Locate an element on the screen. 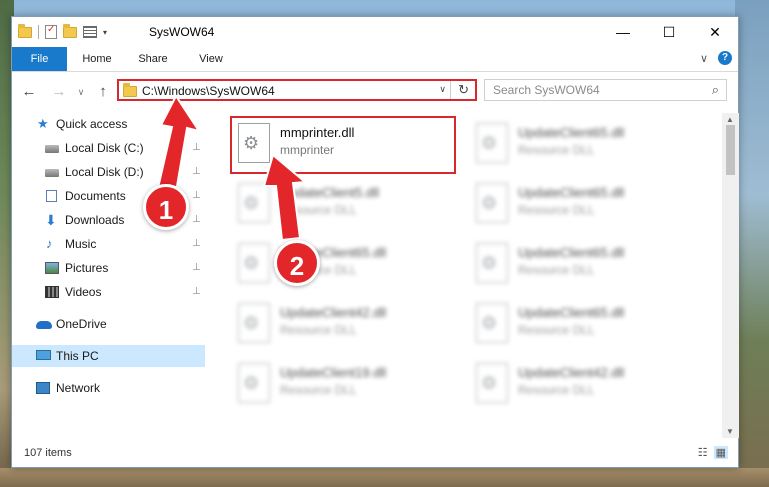 The width and height of the screenshot is (769, 487). computer-icon is located at coordinates (43, 355).